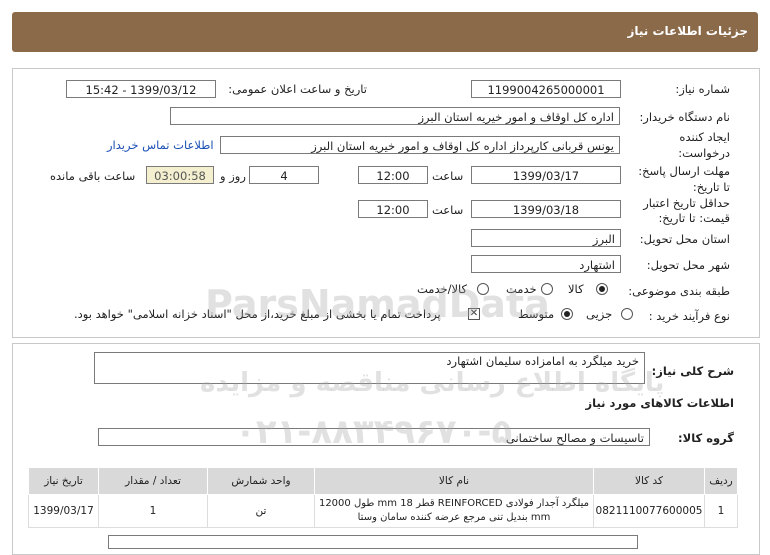 The image size is (770, 555). I want to click on remaining-time-field: 03:00:58, so click(180, 175).